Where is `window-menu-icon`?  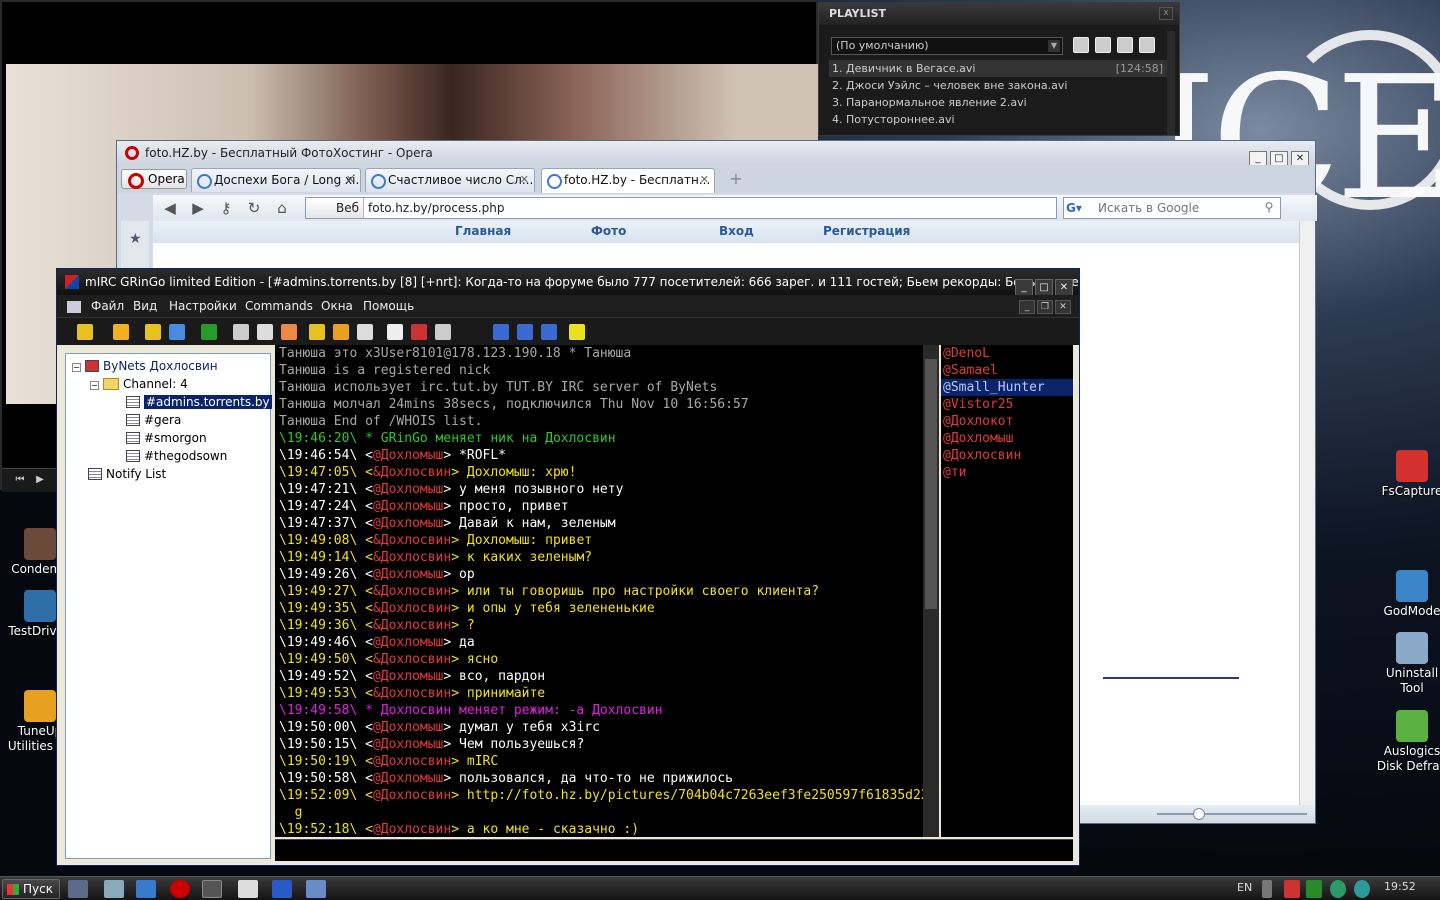
window-menu-icon is located at coordinates (74, 307).